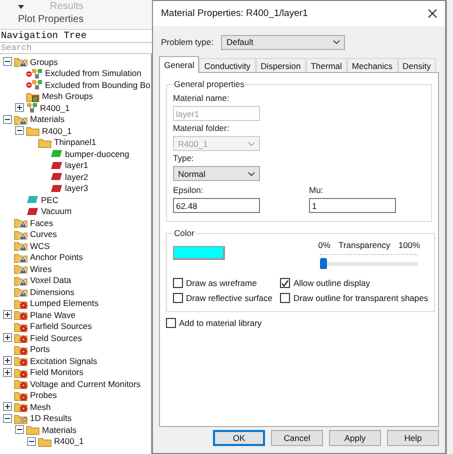 The width and height of the screenshot is (453, 454). I want to click on dialog-button: OK, so click(239, 438).